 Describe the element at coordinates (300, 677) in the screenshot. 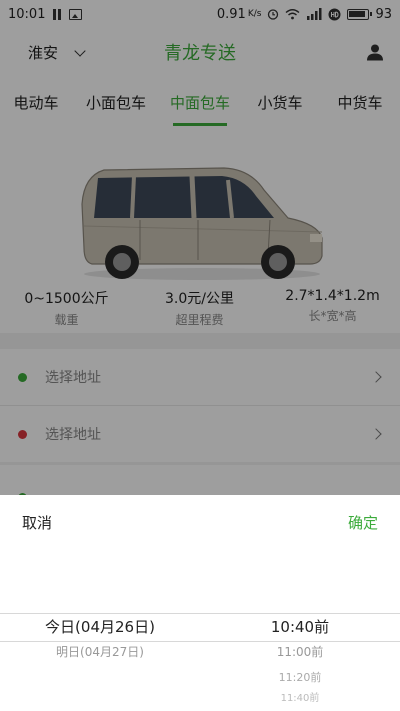

I see `time-option: 11:20前` at that location.